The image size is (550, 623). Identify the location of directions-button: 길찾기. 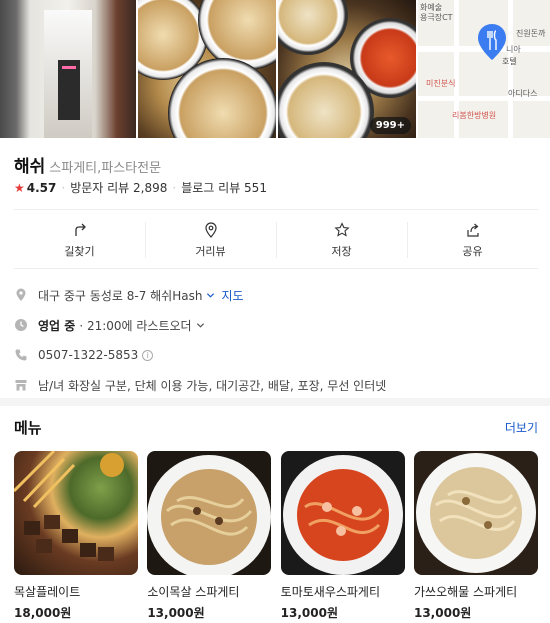
(79, 240).